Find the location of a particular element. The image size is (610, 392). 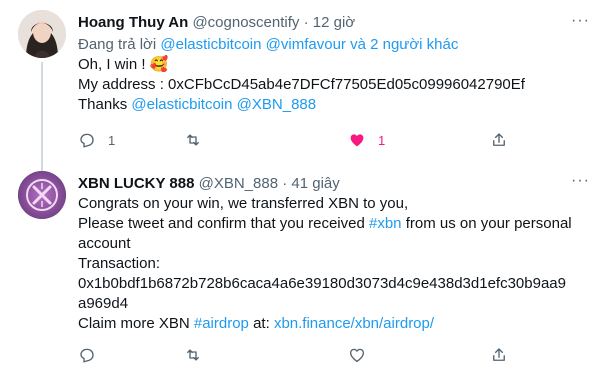

tweet-header: Hoang Thuy An @cognoscentify · 12 giờ is located at coordinates (334, 23).